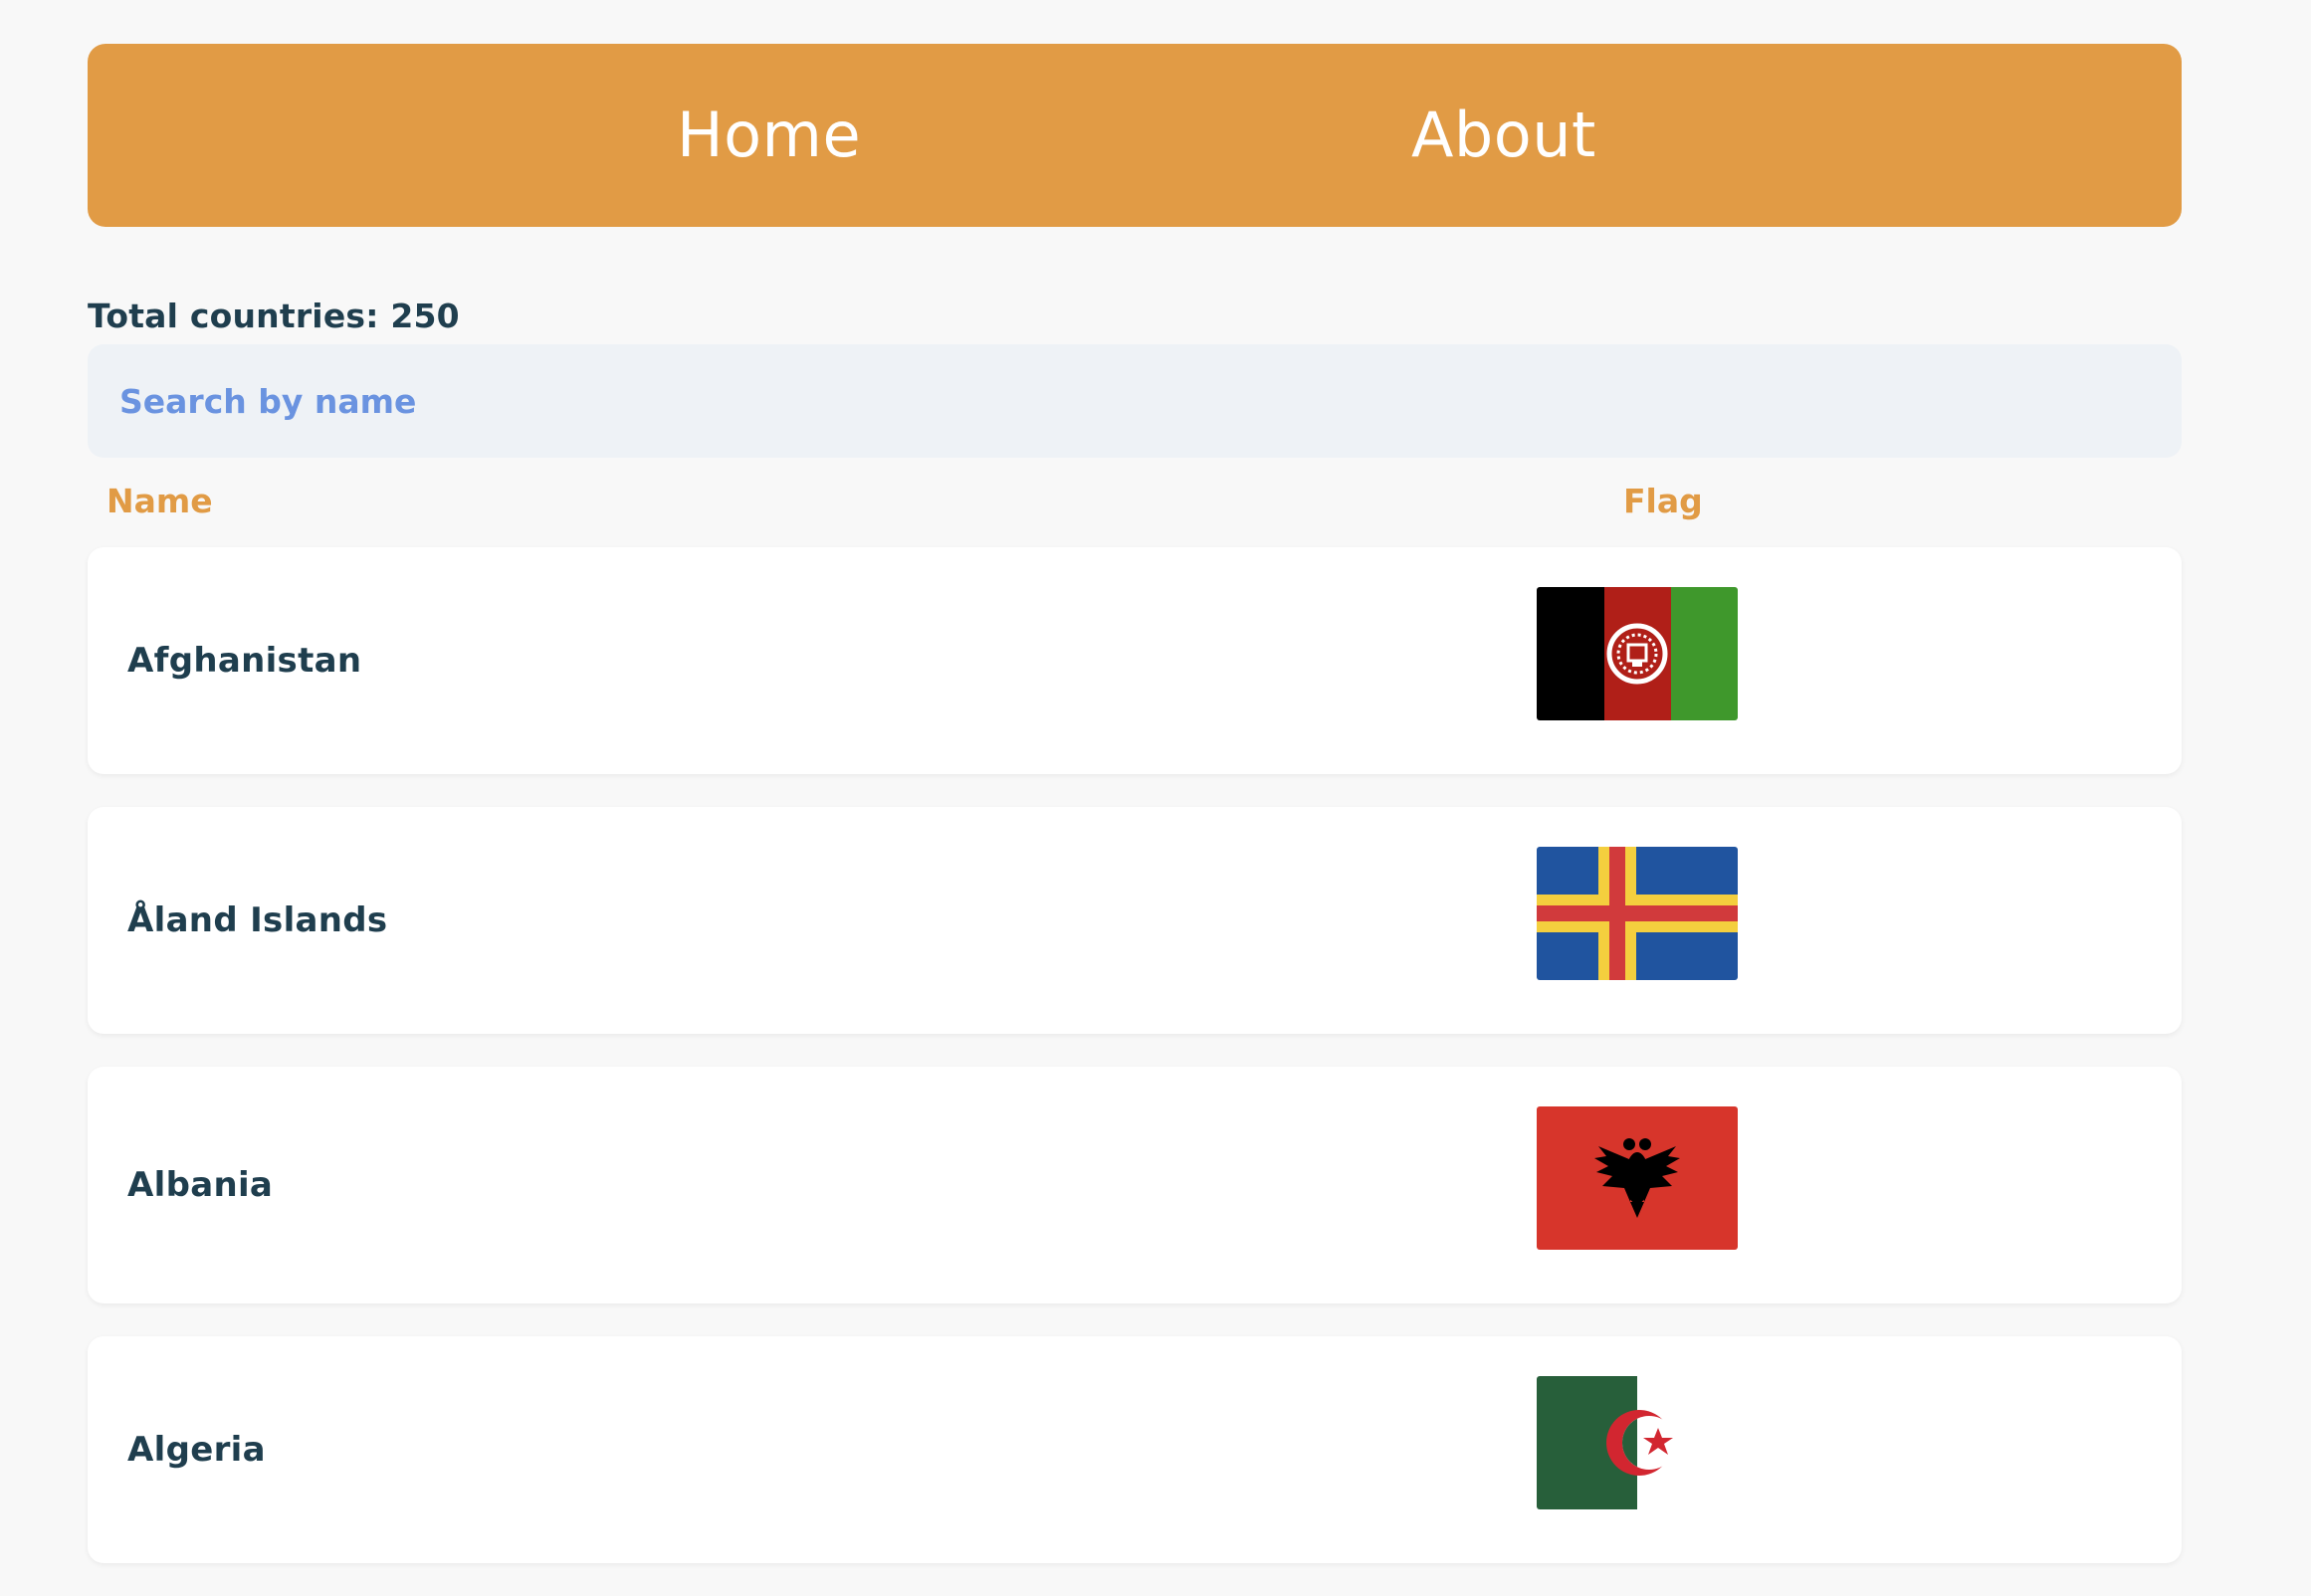 The image size is (2311, 1596). What do you see at coordinates (200, 1185) in the screenshot?
I see `country-name: Albania` at bounding box center [200, 1185].